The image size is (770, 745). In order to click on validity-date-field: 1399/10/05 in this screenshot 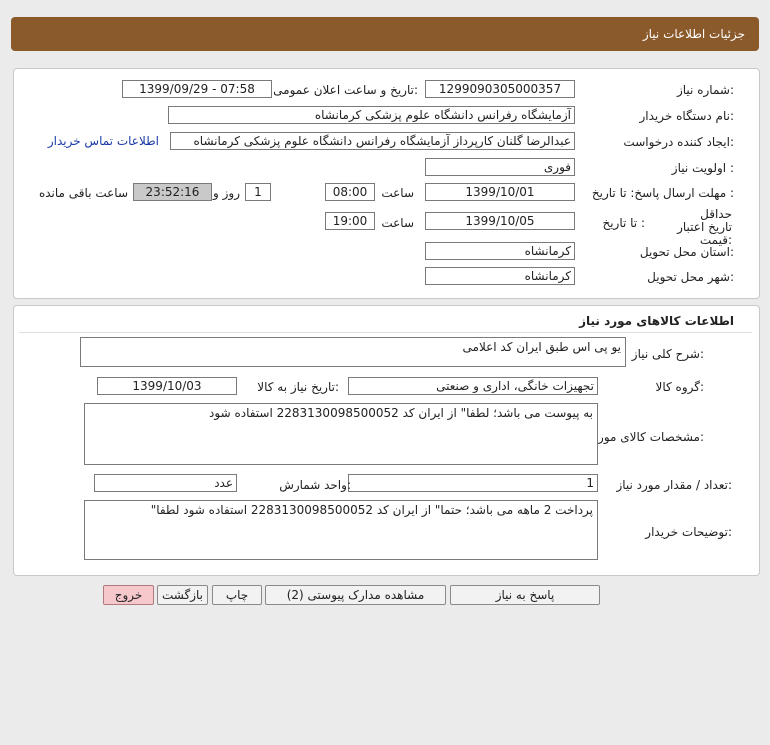, I will do `click(500, 221)`.